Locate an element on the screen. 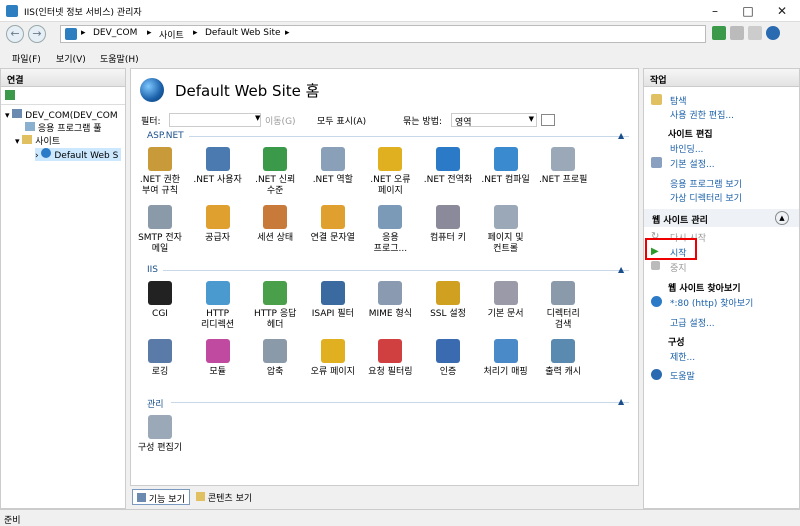  feature-item: ISAPI 필터 is located at coordinates (333, 300).